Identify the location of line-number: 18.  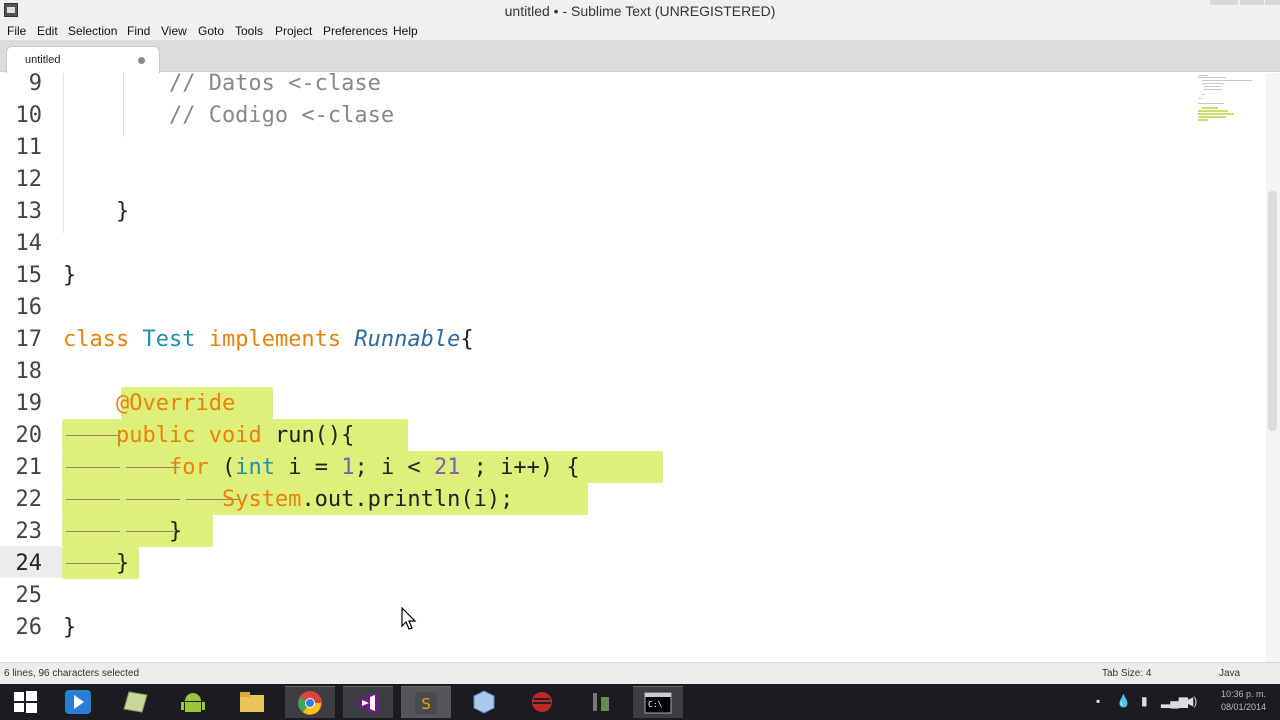
(29, 371).